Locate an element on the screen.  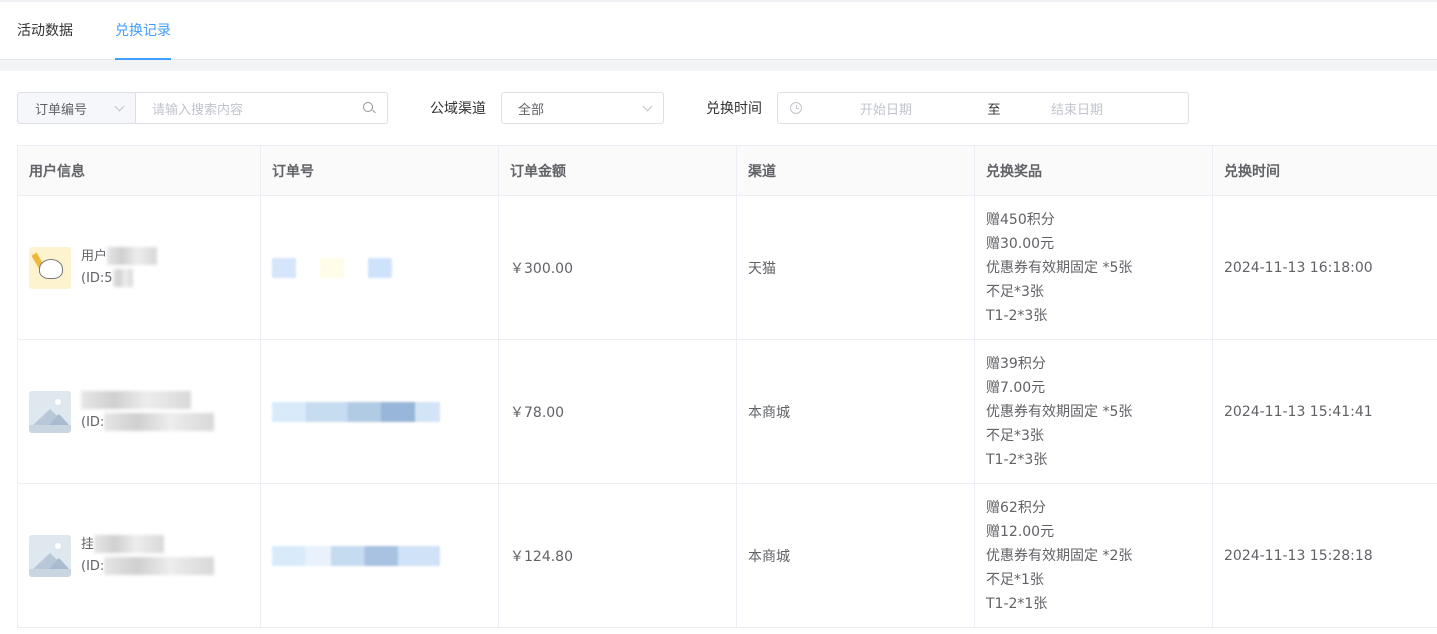
start-date-input: 开始日期 is located at coordinates (886, 108).